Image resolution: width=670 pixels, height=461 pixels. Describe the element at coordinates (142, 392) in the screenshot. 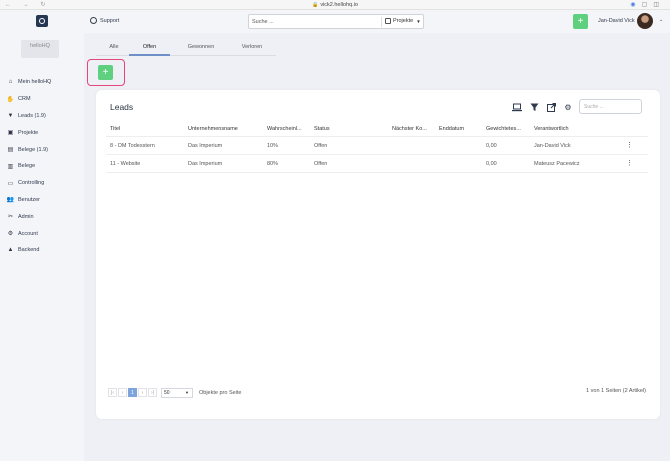

I see `next-page-button: ›` at that location.